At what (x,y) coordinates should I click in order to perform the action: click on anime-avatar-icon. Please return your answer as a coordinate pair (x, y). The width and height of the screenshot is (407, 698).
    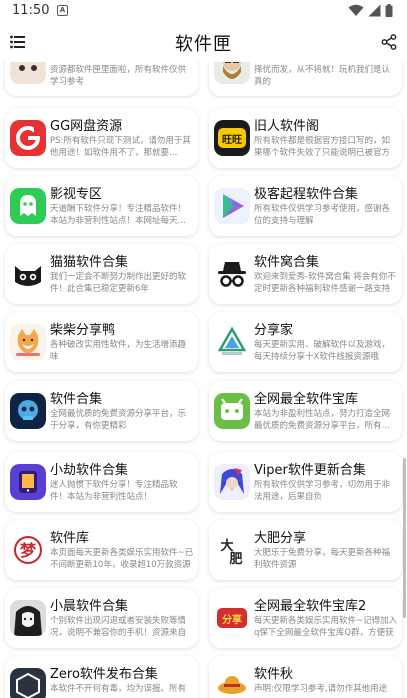
    Looking at the image, I should click on (232, 482).